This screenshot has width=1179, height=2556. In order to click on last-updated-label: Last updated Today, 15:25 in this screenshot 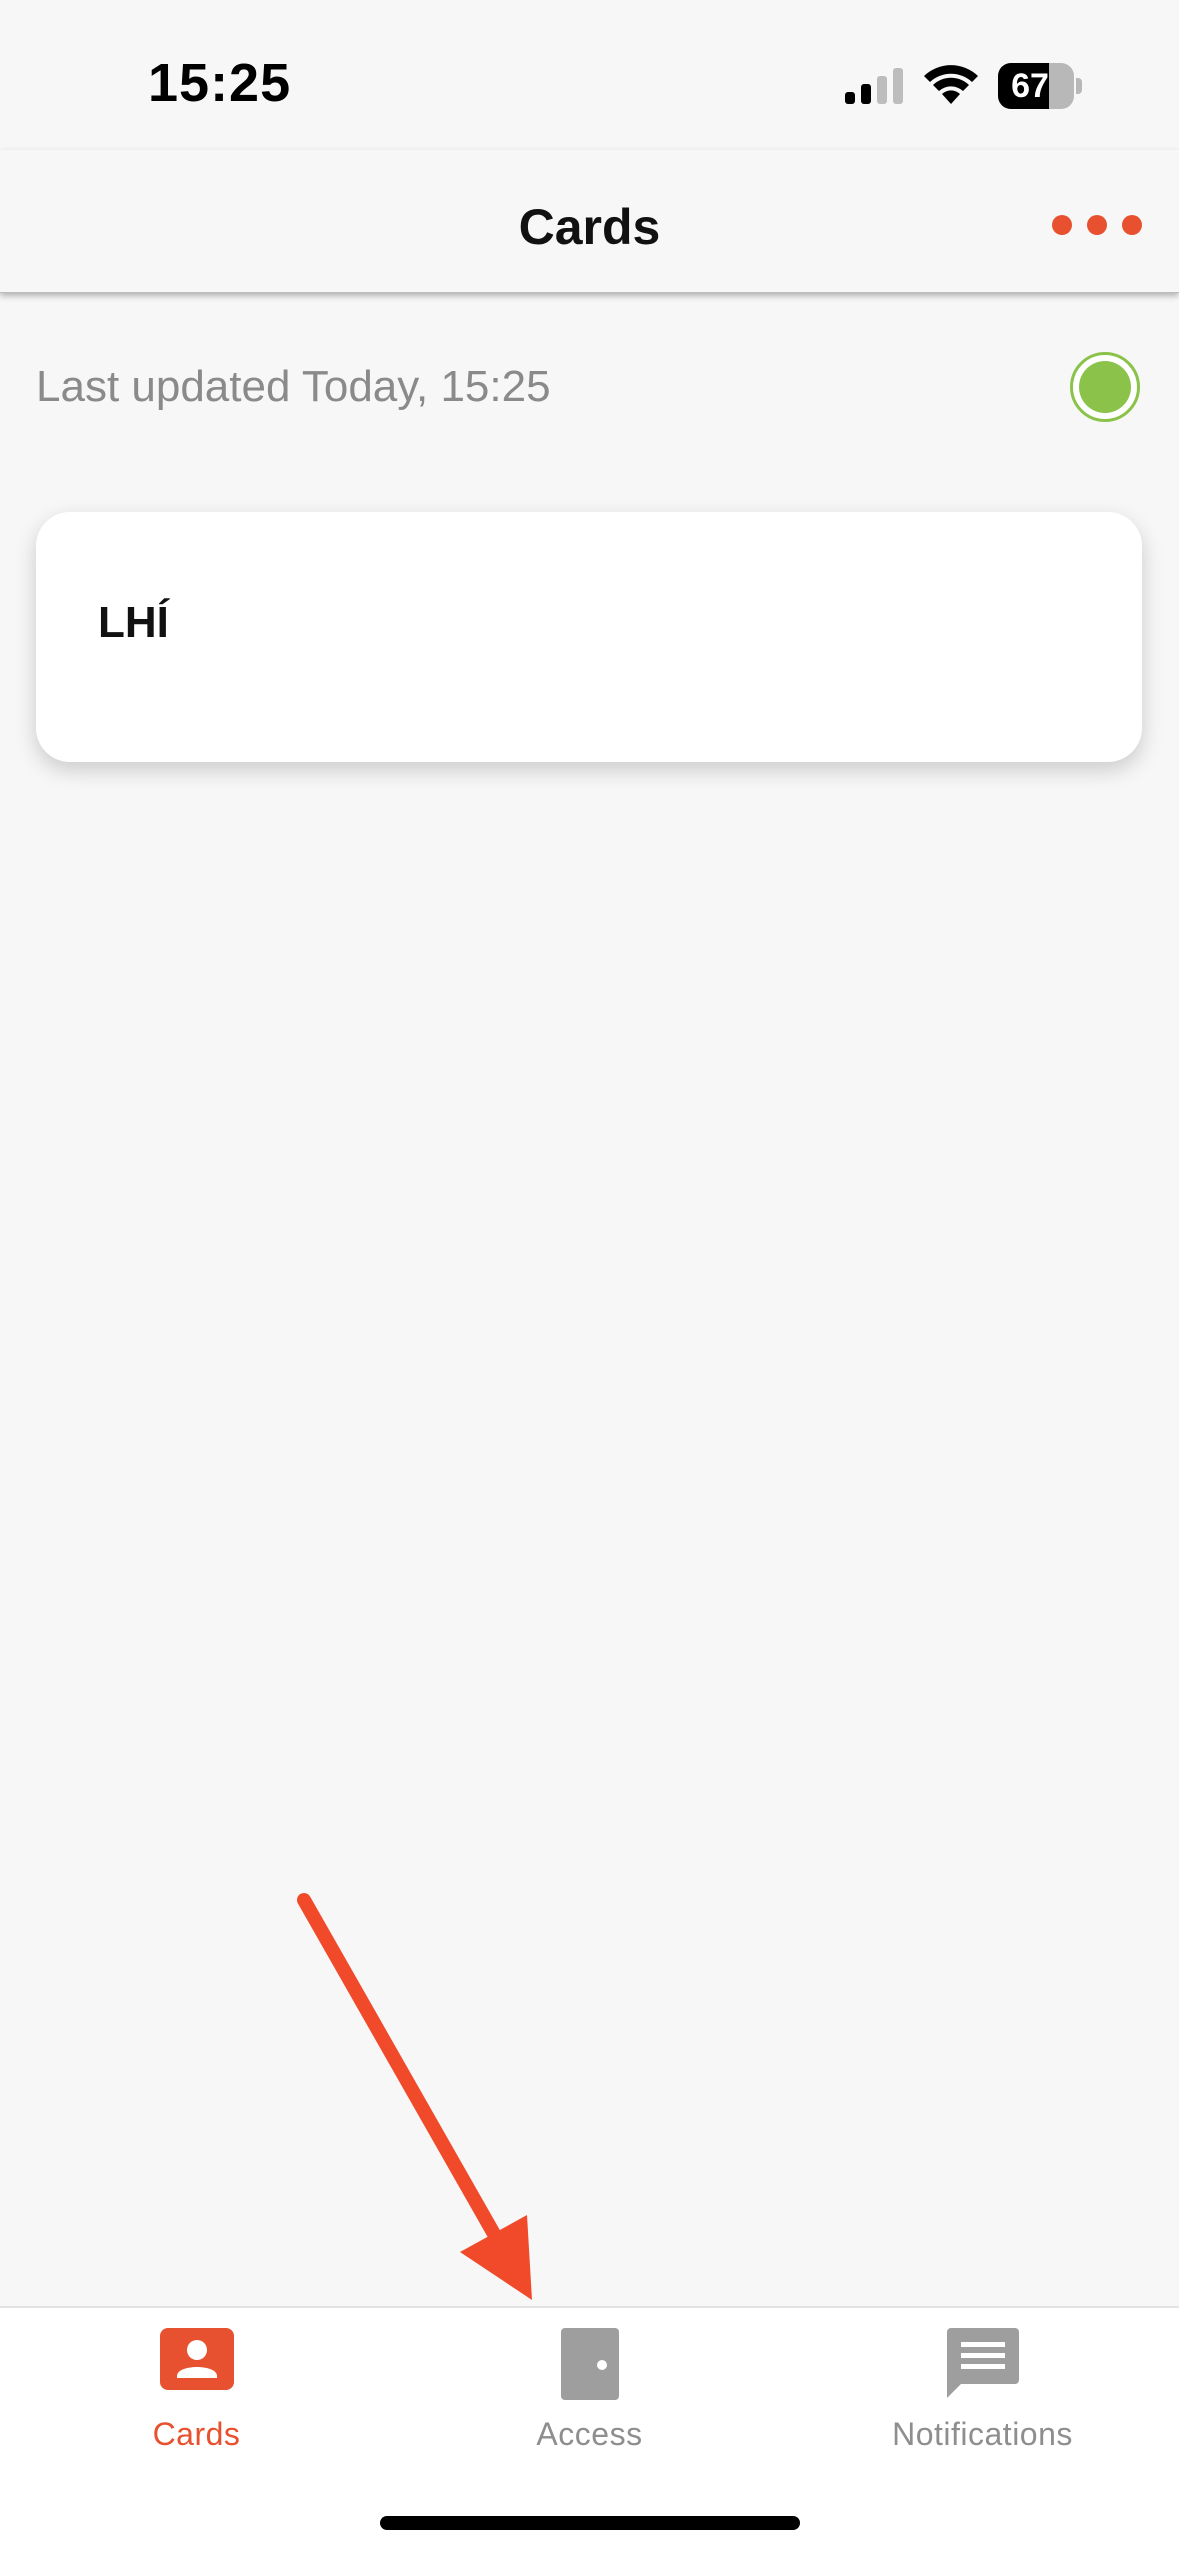, I will do `click(293, 386)`.